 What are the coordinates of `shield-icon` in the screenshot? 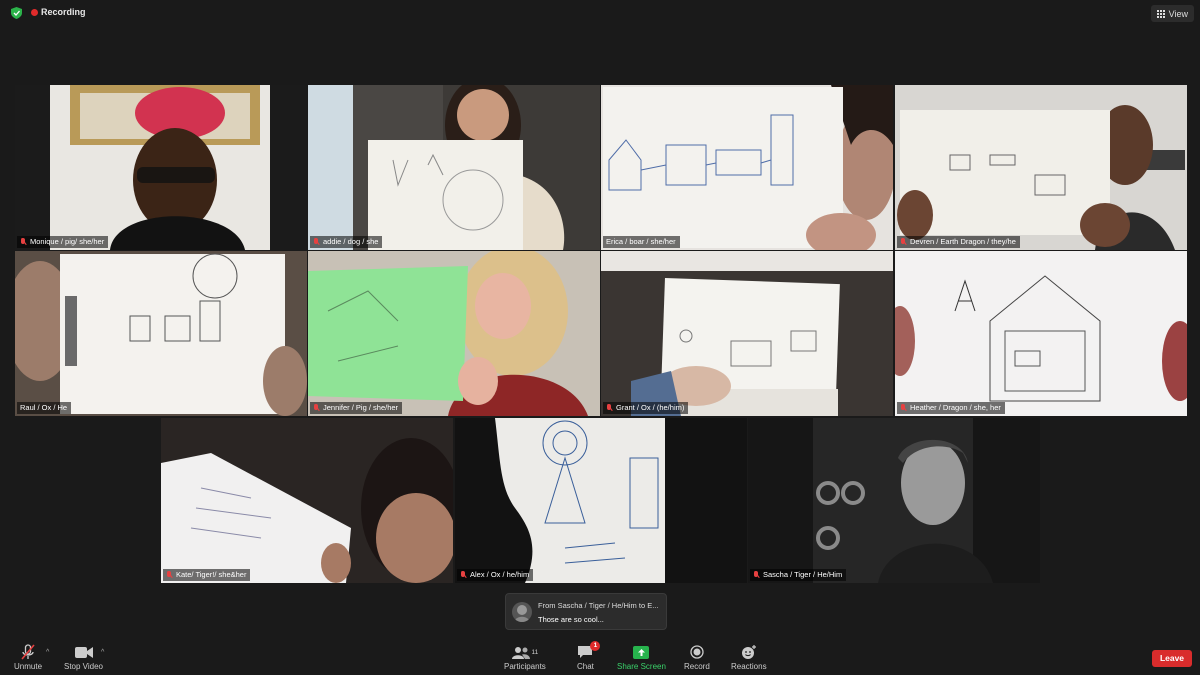 It's located at (16, 13).